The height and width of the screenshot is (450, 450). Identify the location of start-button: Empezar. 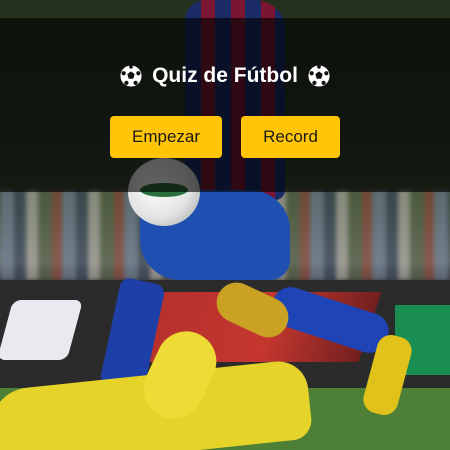
(166, 137).